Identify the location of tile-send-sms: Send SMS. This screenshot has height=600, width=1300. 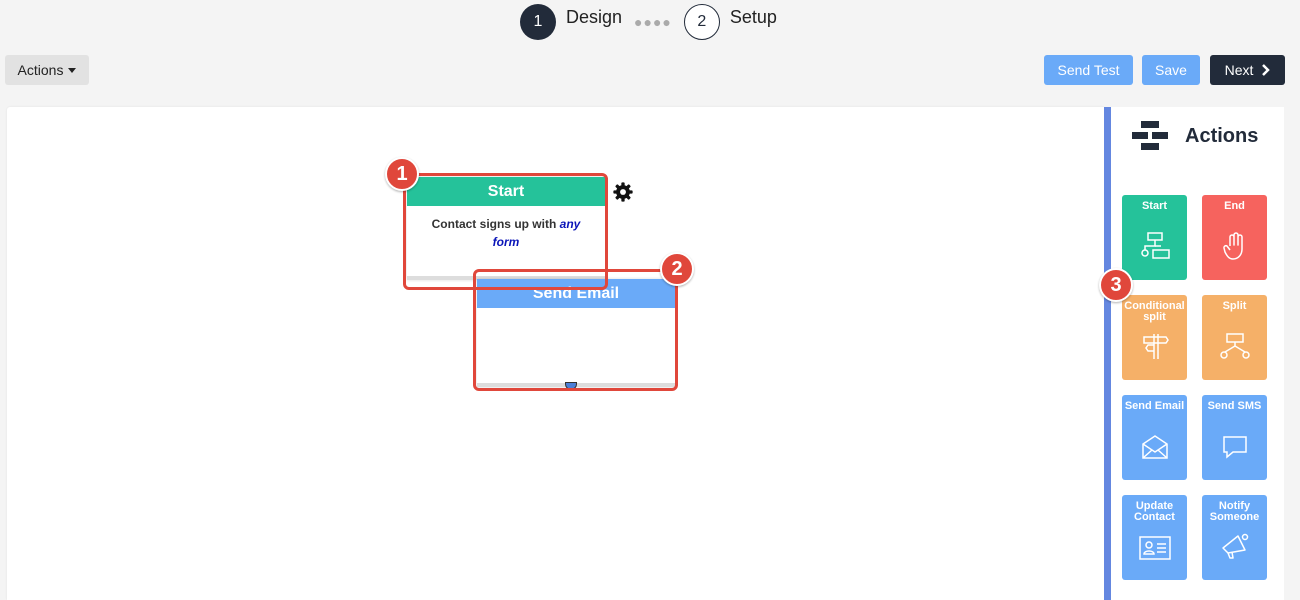
(1234, 437).